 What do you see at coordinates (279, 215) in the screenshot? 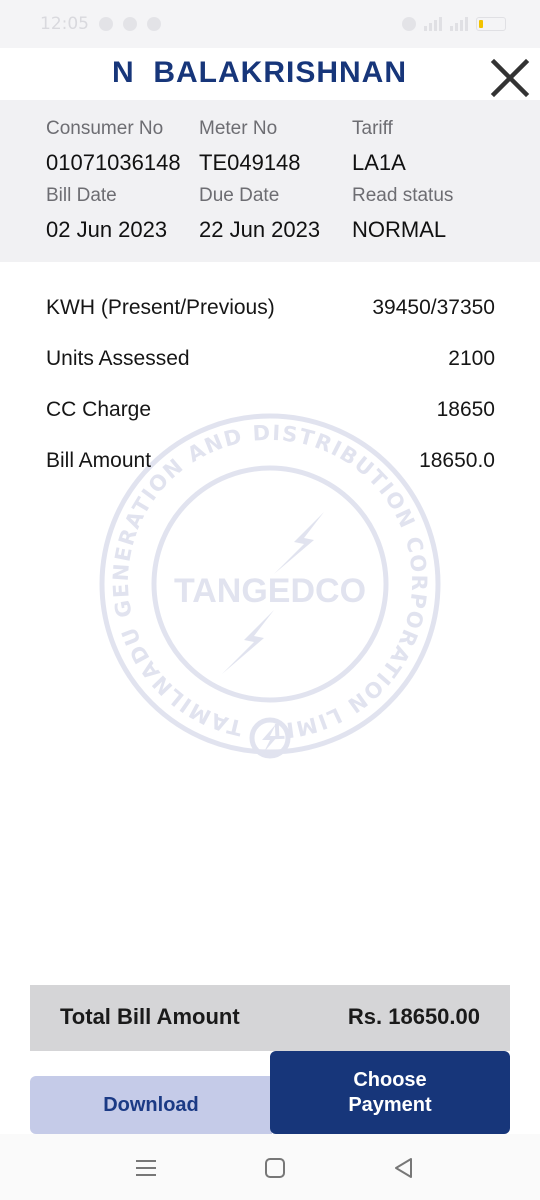
I see `due-date-field: Due Date 22 Jun 2023` at bounding box center [279, 215].